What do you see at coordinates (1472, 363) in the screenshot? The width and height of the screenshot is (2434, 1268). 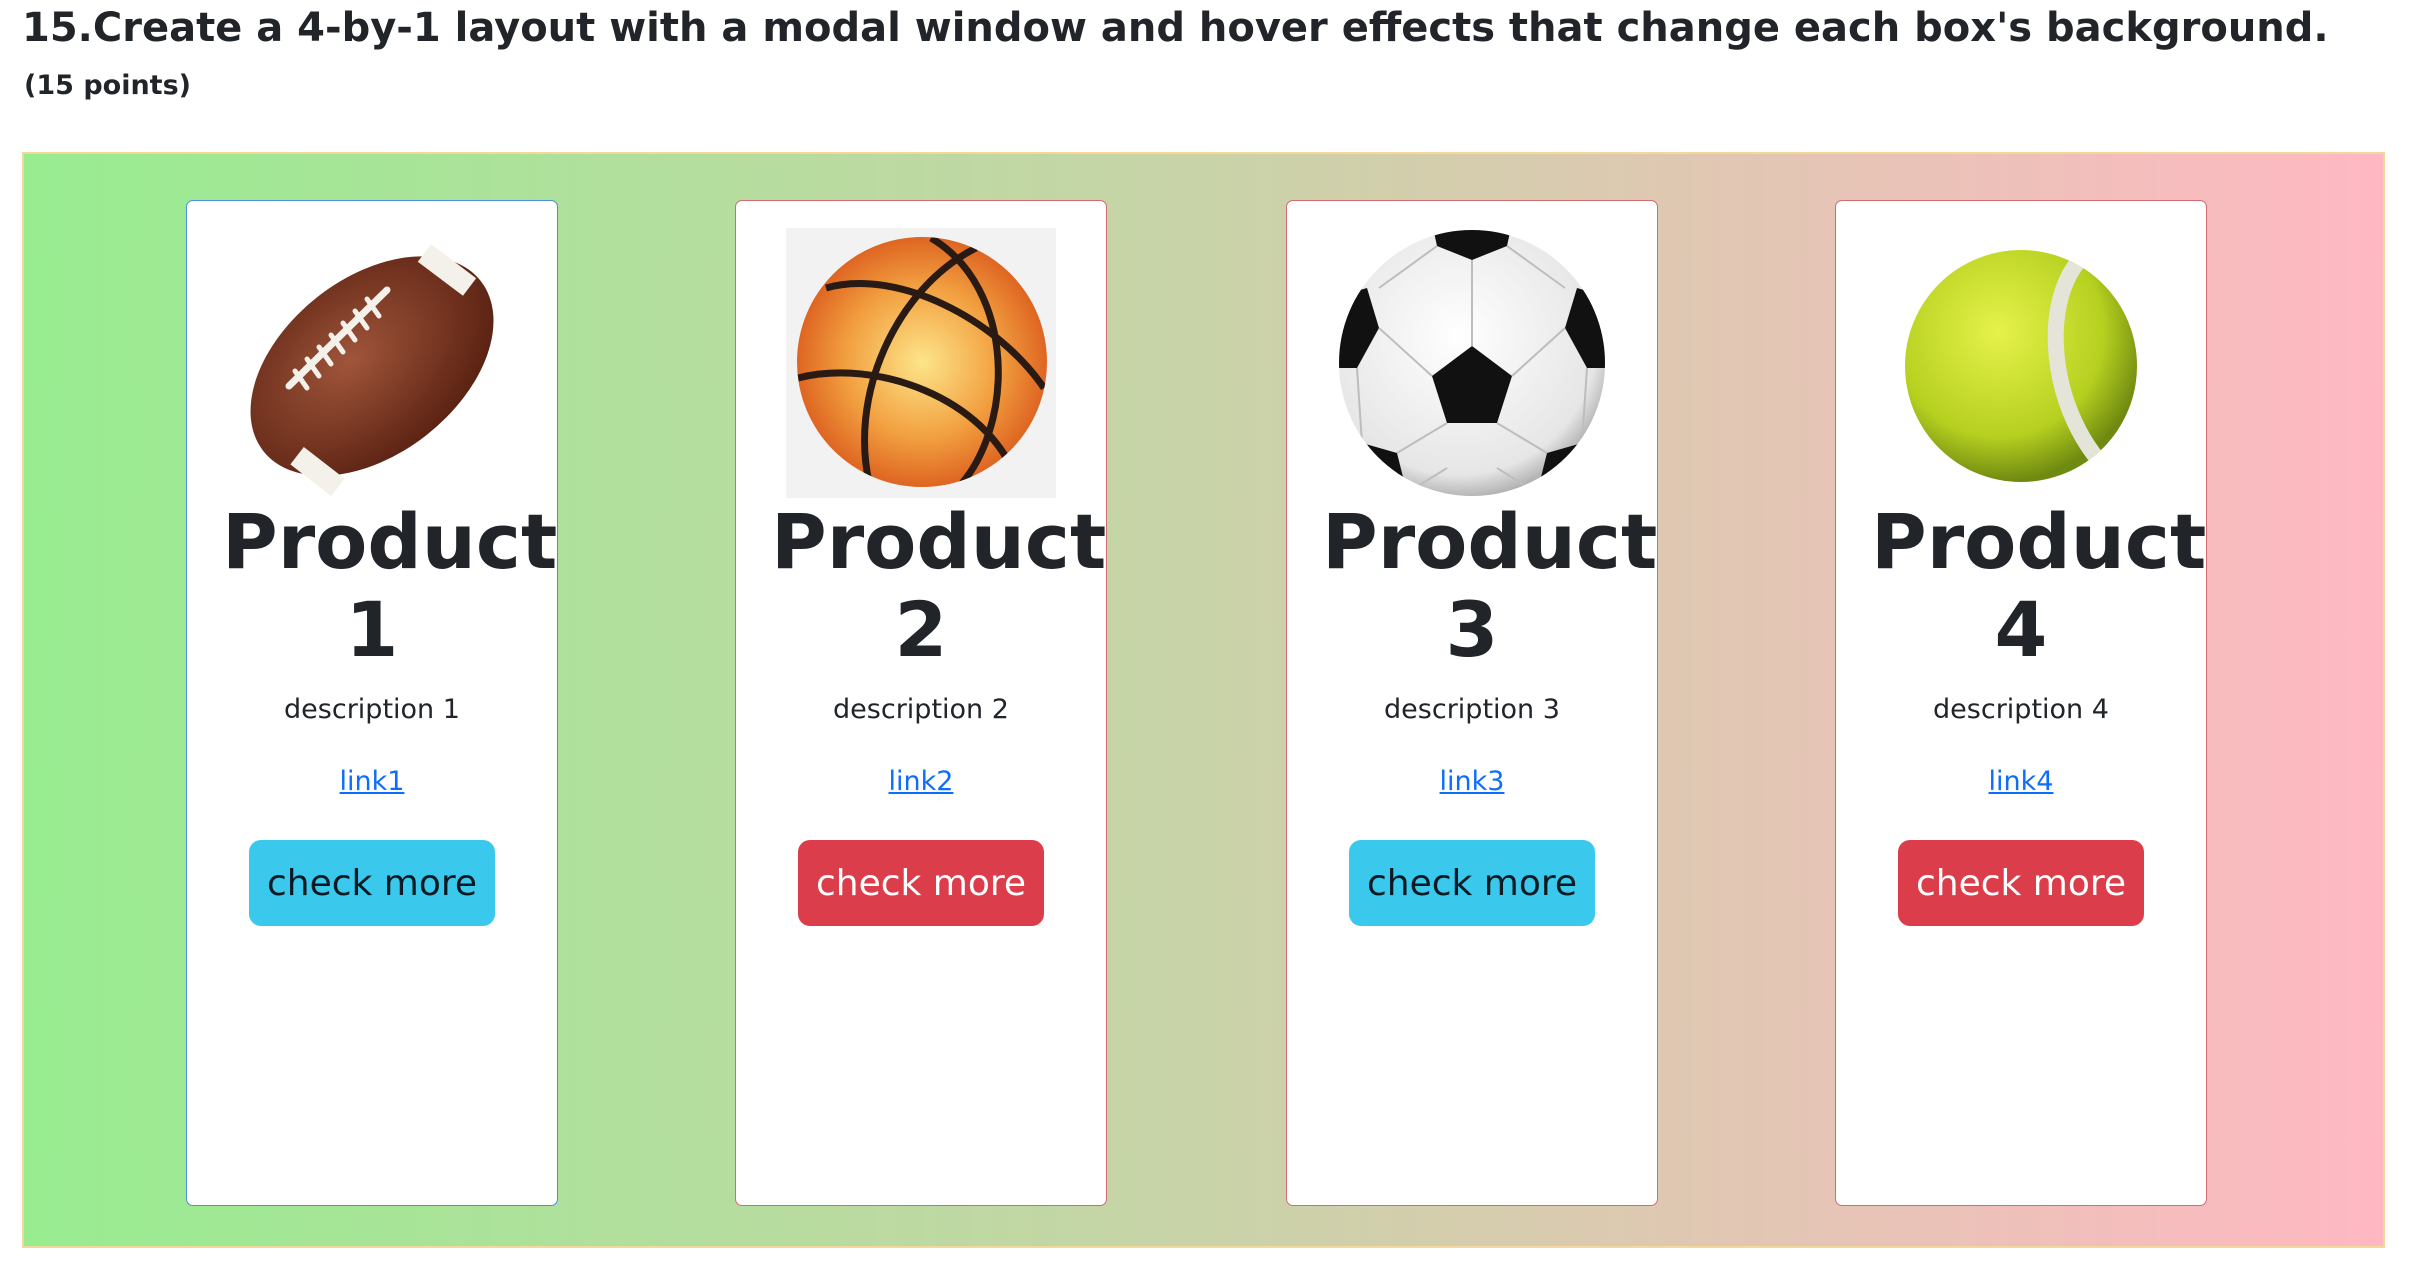 I see `soccer-ball-icon` at bounding box center [1472, 363].